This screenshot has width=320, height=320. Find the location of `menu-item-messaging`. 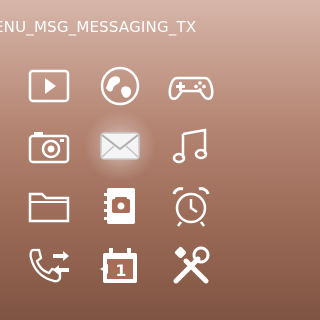

menu-item-messaging is located at coordinates (120, 146).